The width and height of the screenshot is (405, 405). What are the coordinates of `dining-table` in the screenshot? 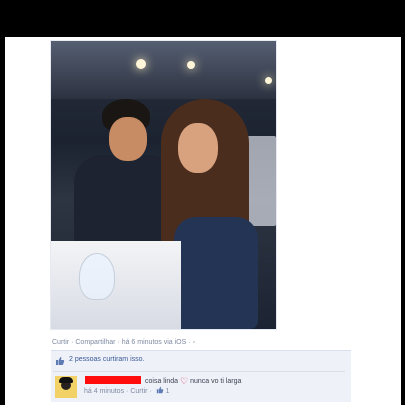 It's located at (116, 285).